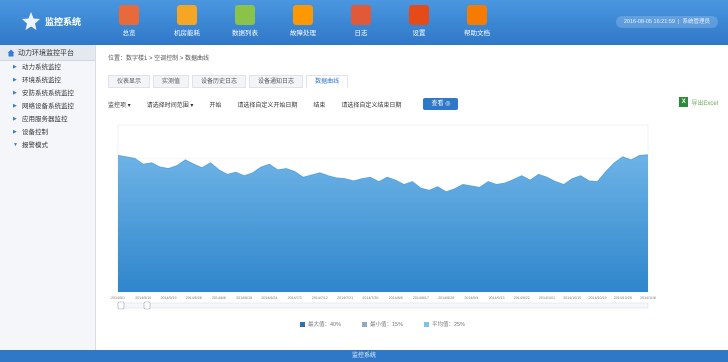  Describe the element at coordinates (187, 33) in the screenshot. I see `nav-label: 机房能耗` at that location.